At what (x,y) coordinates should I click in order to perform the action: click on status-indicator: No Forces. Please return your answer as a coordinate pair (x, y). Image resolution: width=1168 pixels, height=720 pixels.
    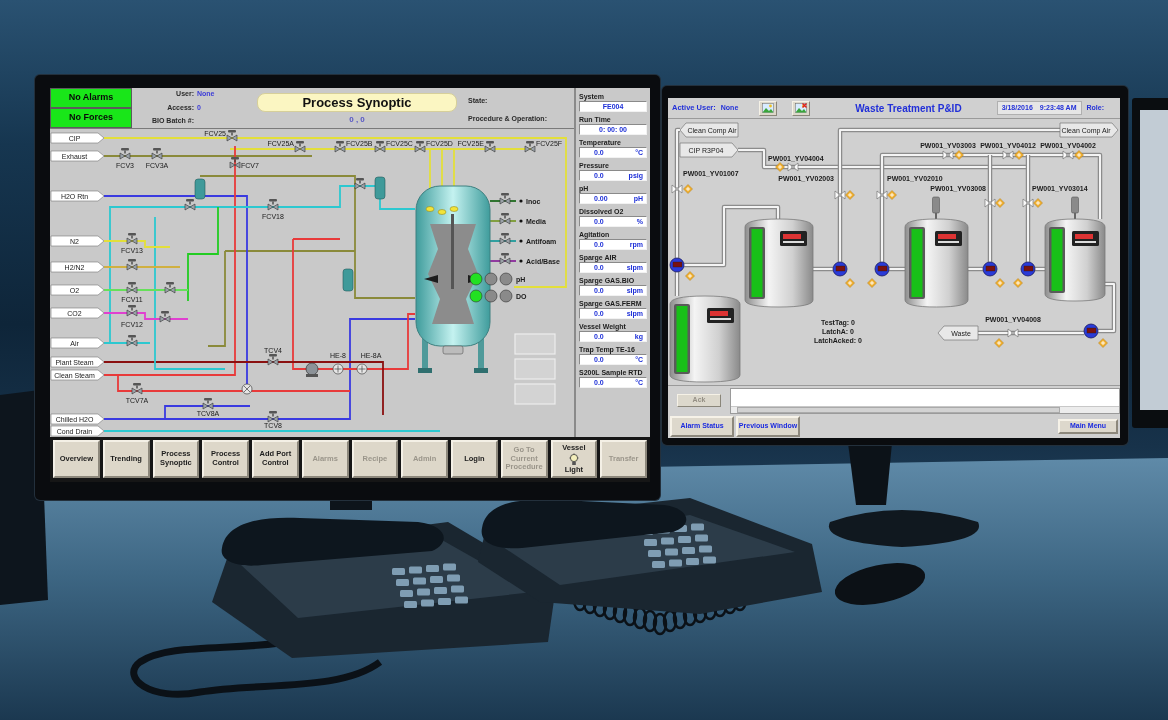
    Looking at the image, I should click on (91, 118).